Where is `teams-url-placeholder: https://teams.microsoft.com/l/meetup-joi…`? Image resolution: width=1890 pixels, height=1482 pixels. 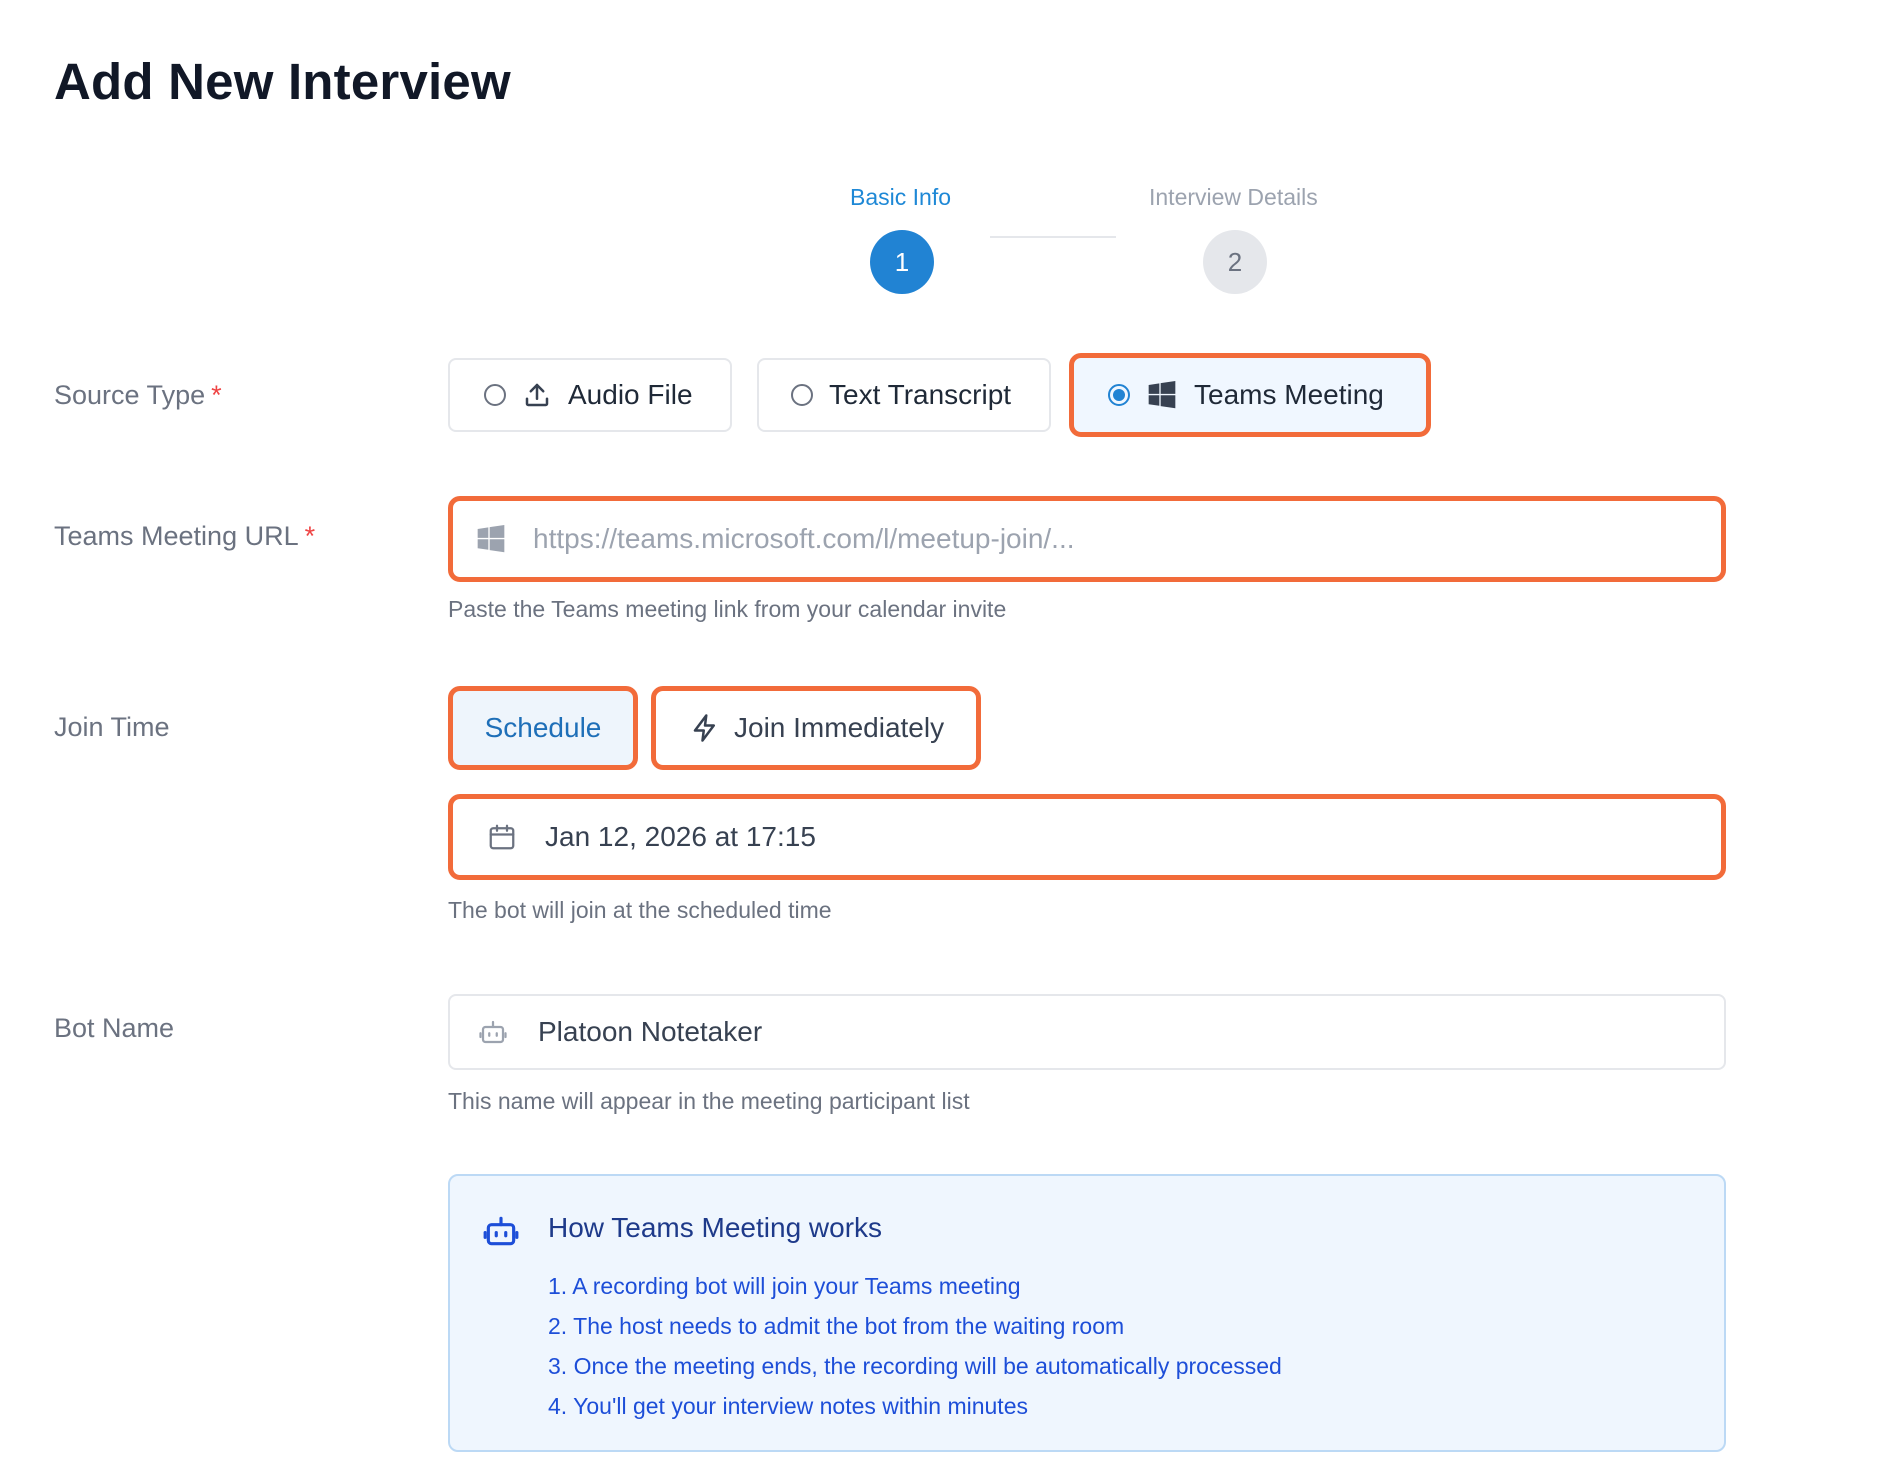
teams-url-placeholder: https://teams.microsoft.com/l/meetup-joi… is located at coordinates (804, 538).